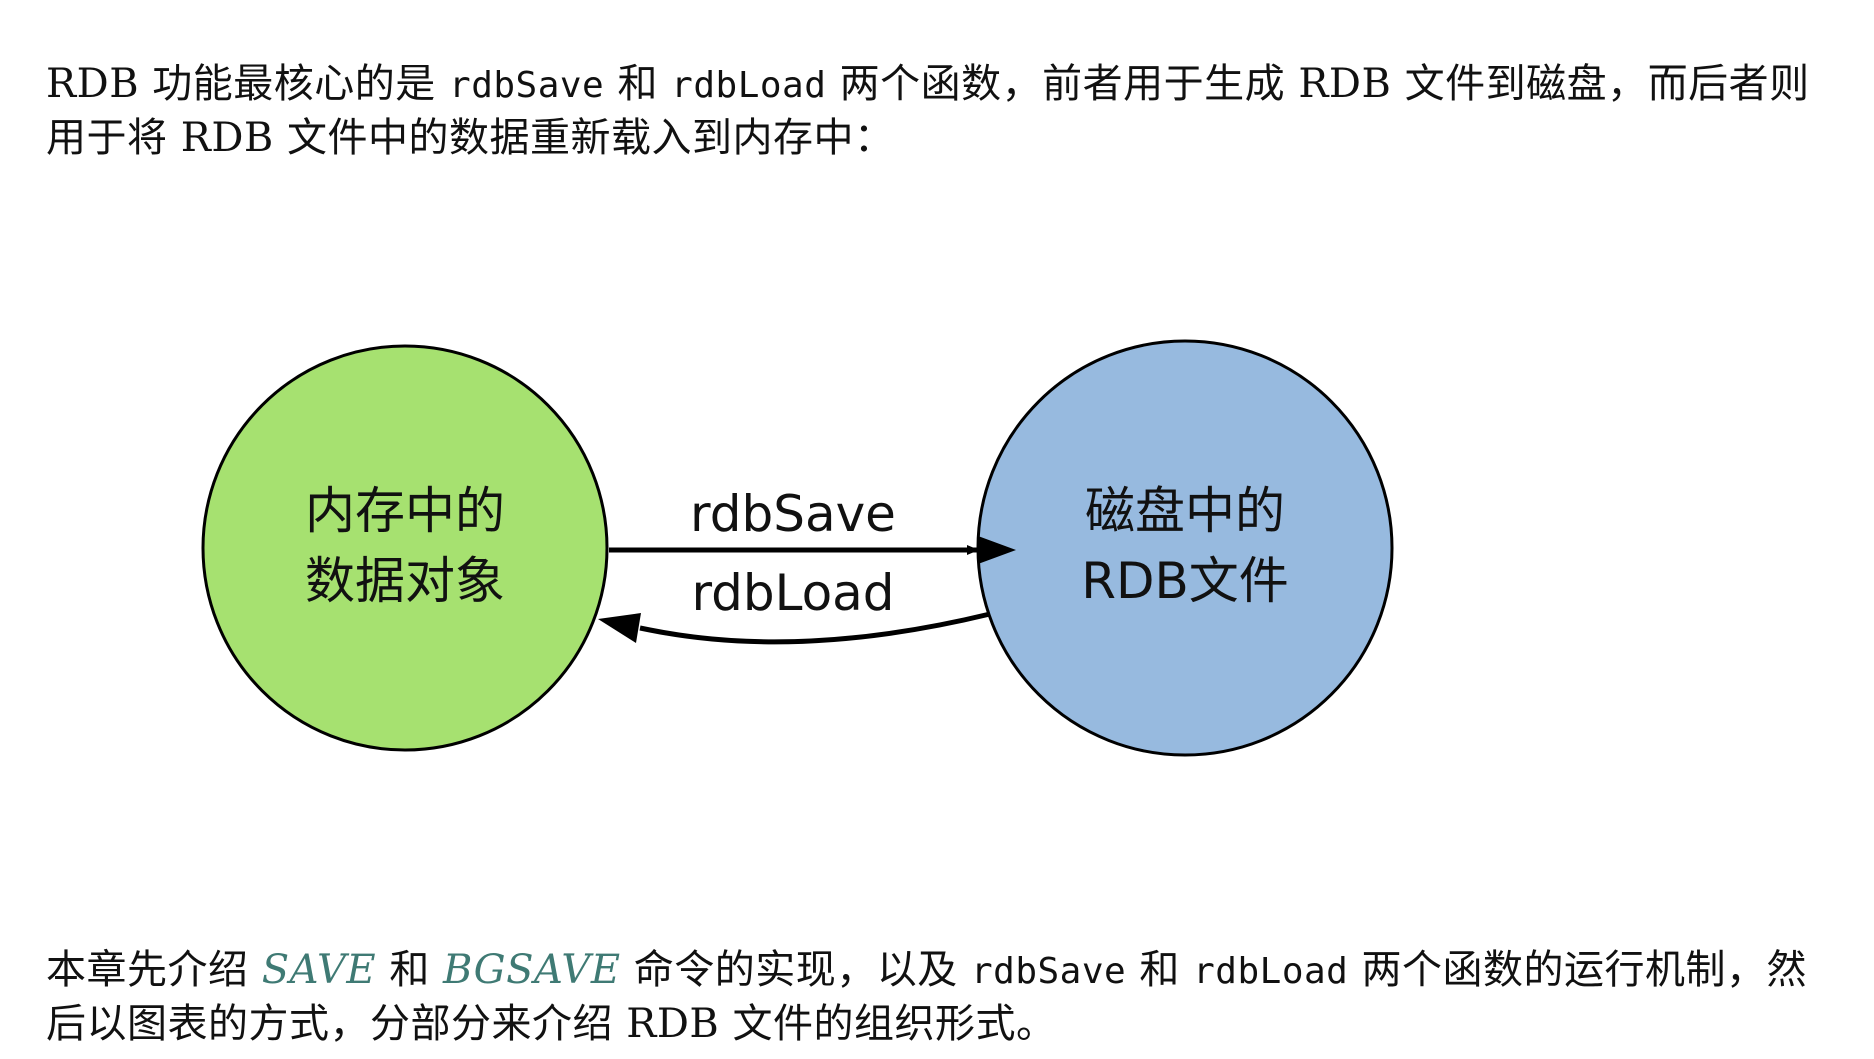 This screenshot has width=1874, height=1059. I want to click on outro-text-1: 本章先介绍, so click(154, 970).